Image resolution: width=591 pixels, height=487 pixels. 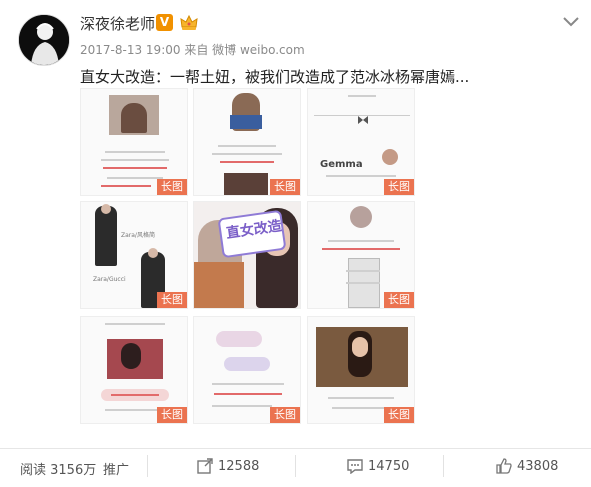 What do you see at coordinates (205, 468) in the screenshot?
I see `repost-icon` at bounding box center [205, 468].